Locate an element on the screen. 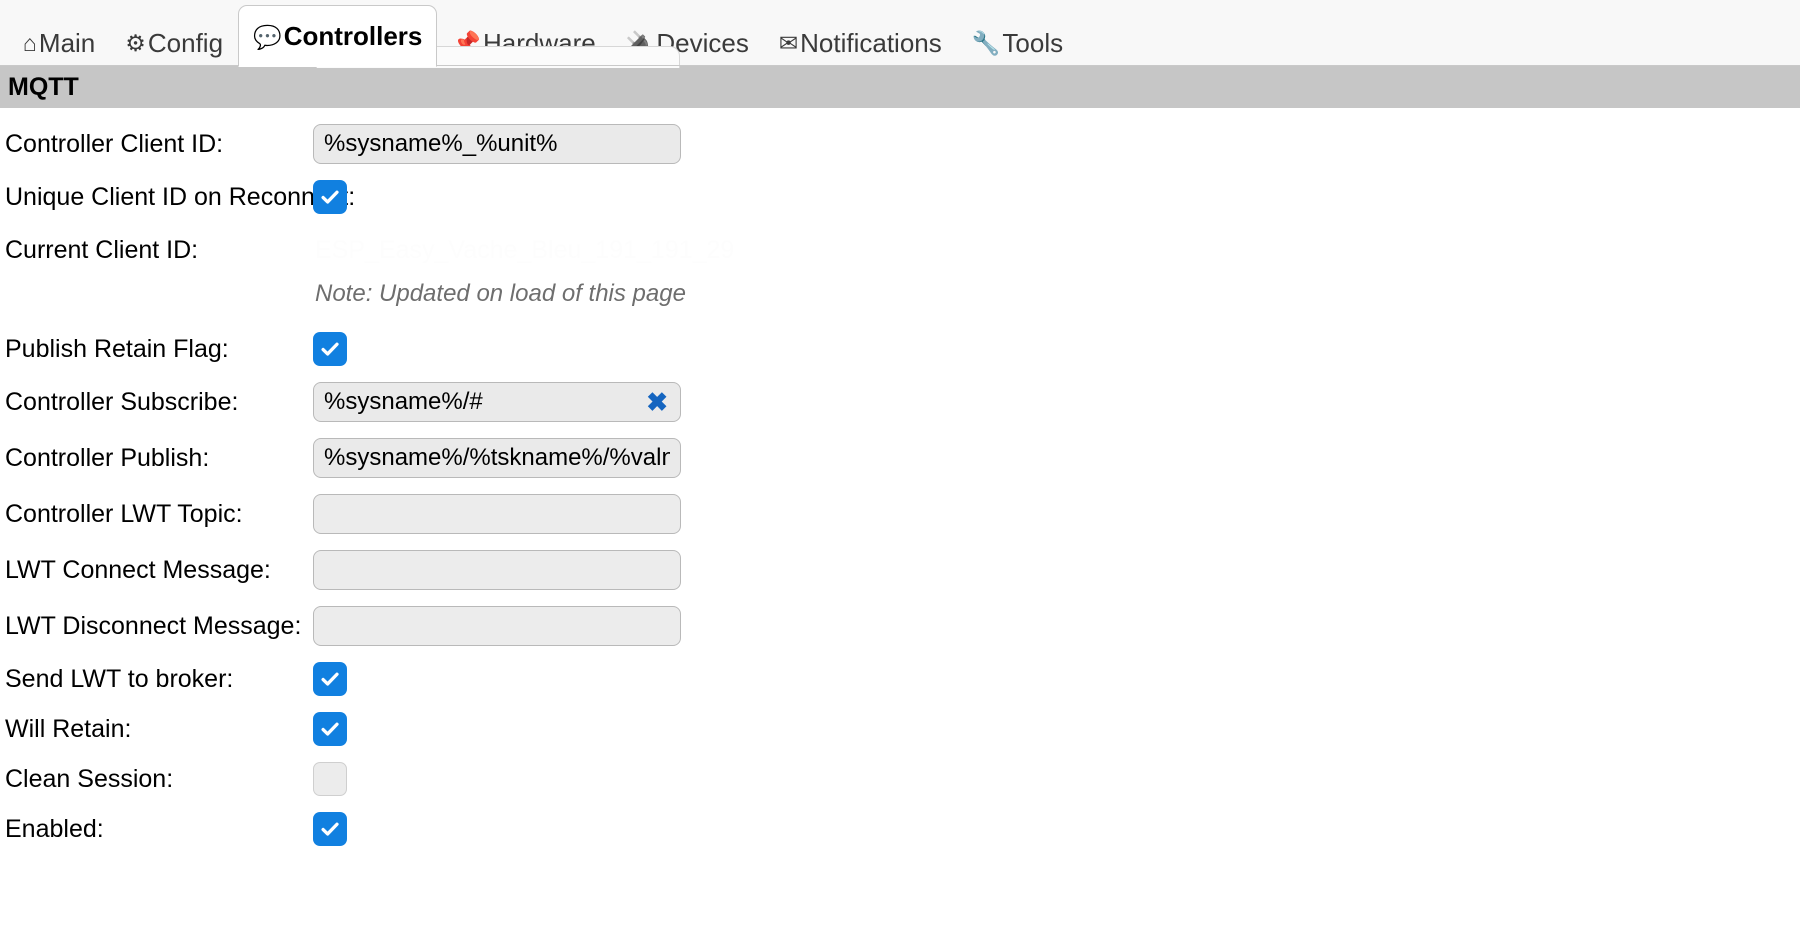  form-row-send-lwt-to-broker: Send LWT to broker: is located at coordinates (900, 679).